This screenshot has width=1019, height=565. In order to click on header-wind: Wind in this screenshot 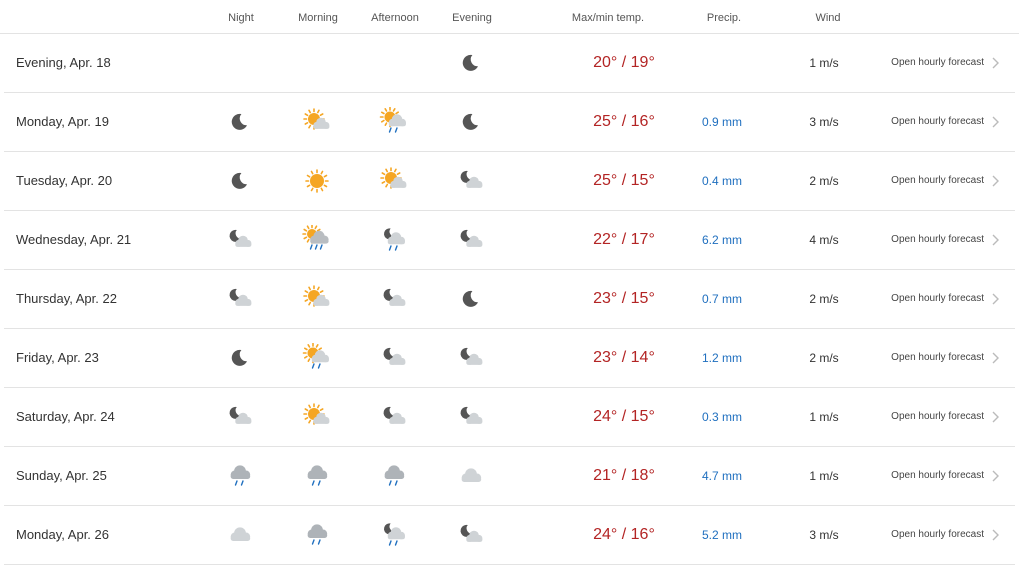, I will do `click(828, 18)`.